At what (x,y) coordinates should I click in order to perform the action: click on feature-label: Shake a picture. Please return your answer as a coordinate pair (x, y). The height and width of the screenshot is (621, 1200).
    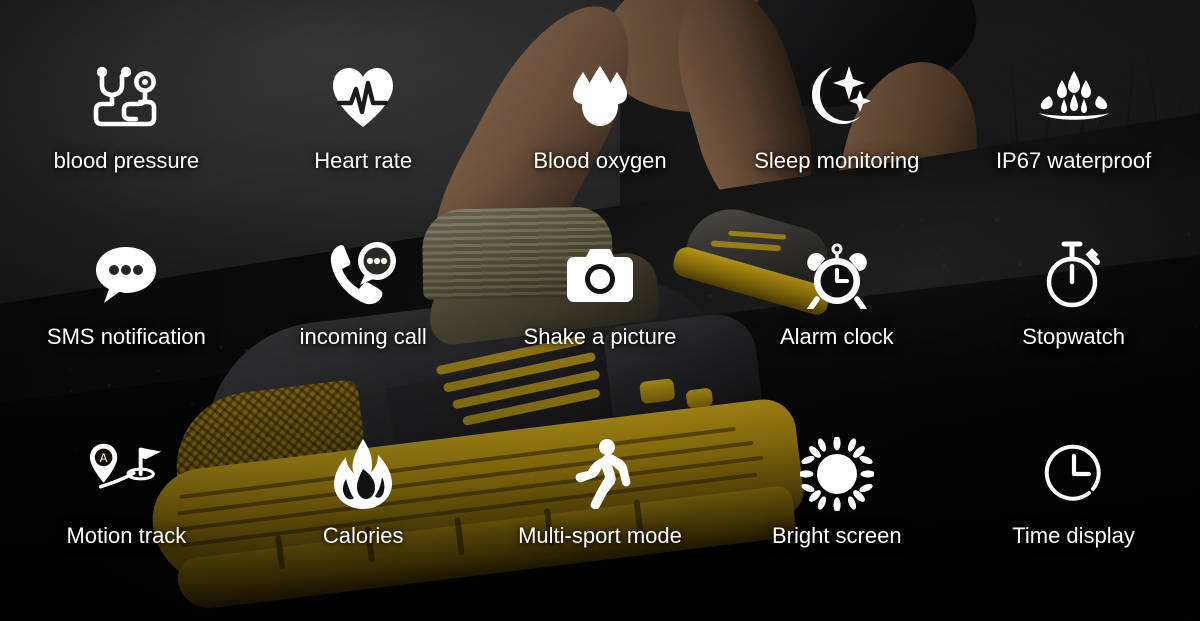
    Looking at the image, I should click on (600, 337).